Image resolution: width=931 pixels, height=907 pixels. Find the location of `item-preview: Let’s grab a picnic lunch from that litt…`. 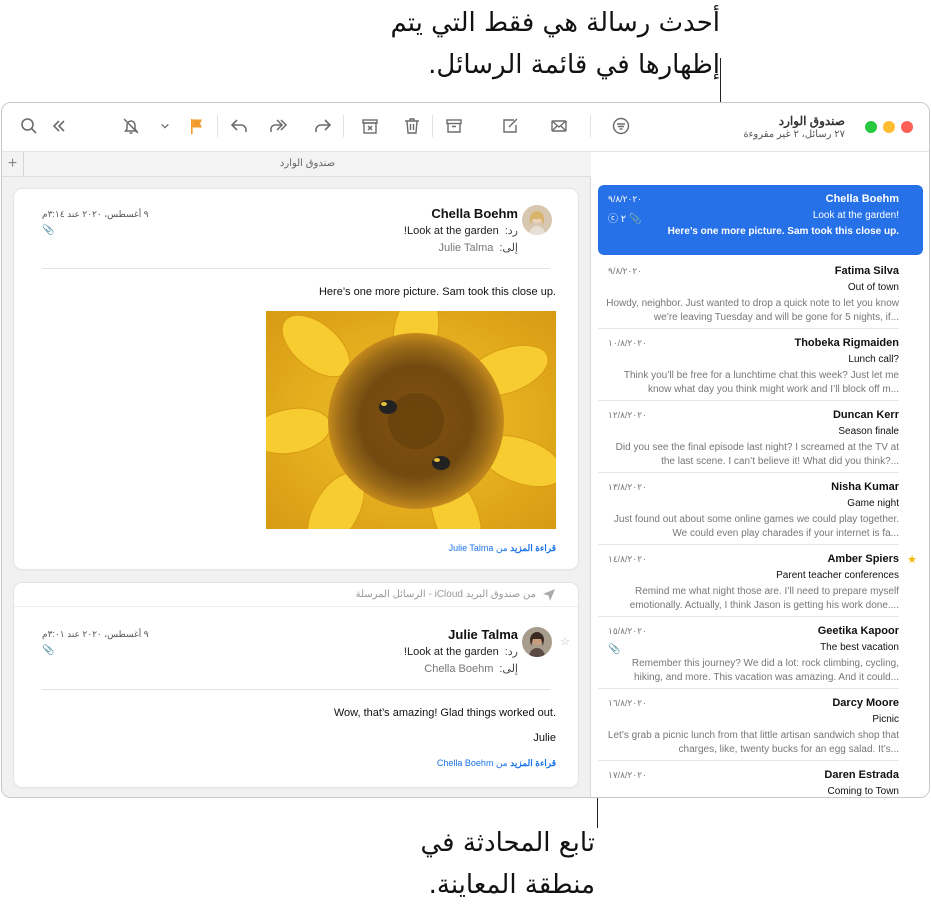

item-preview: Let’s grab a picnic lunch from that litt… is located at coordinates (753, 742).